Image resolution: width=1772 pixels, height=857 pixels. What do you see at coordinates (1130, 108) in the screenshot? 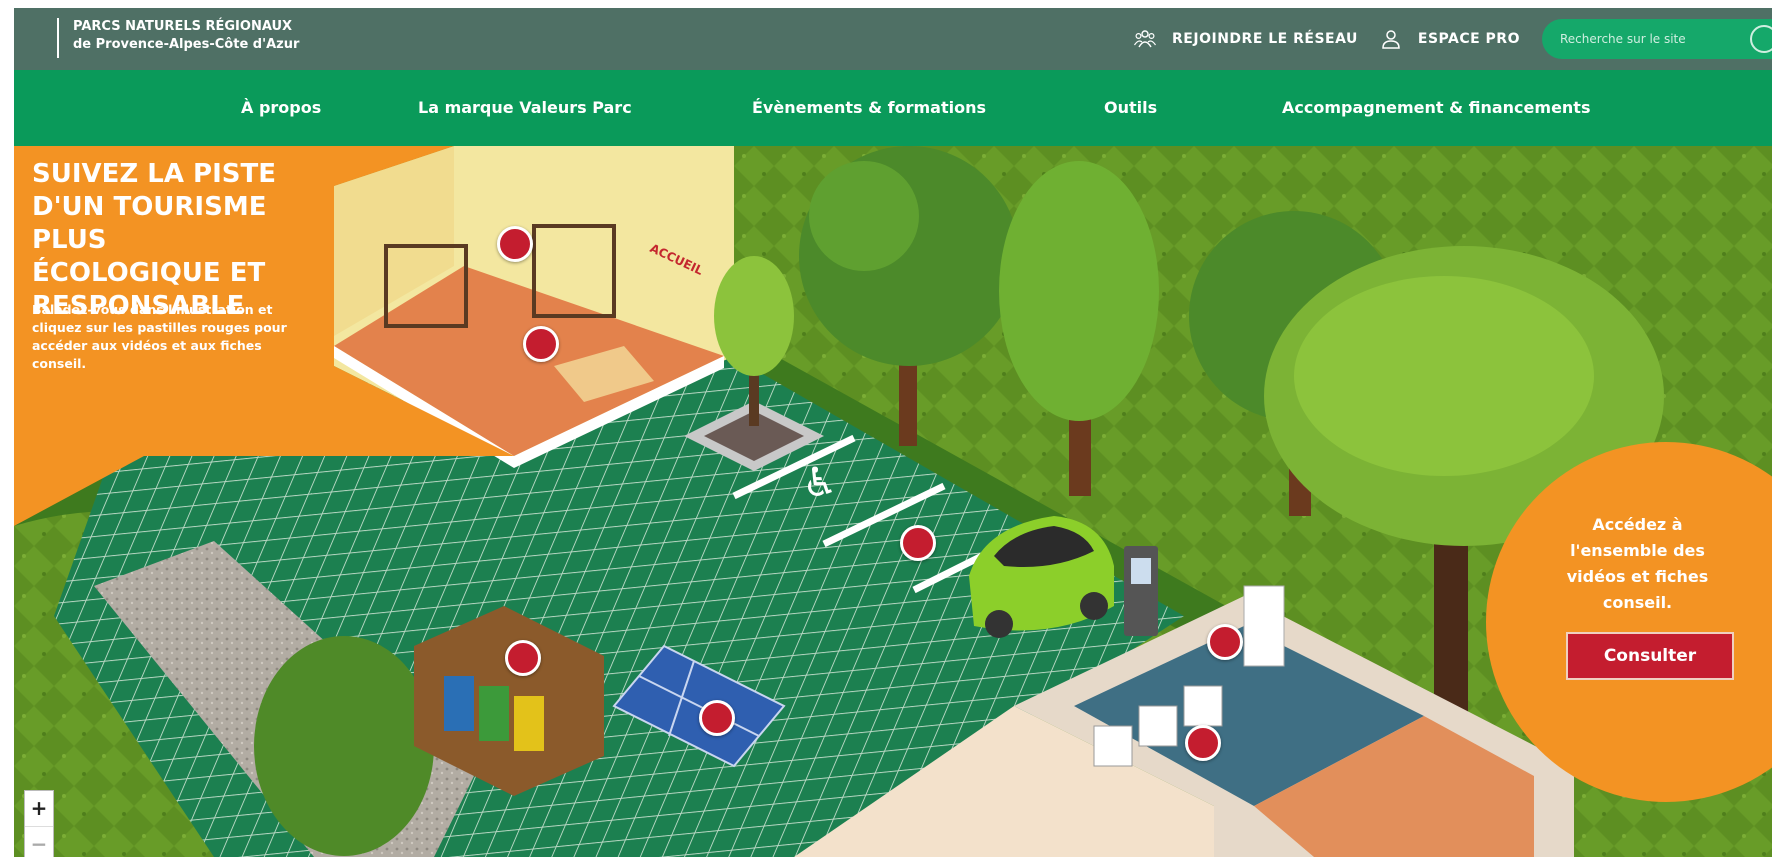
I see `nav-item-outils: Outils` at bounding box center [1130, 108].